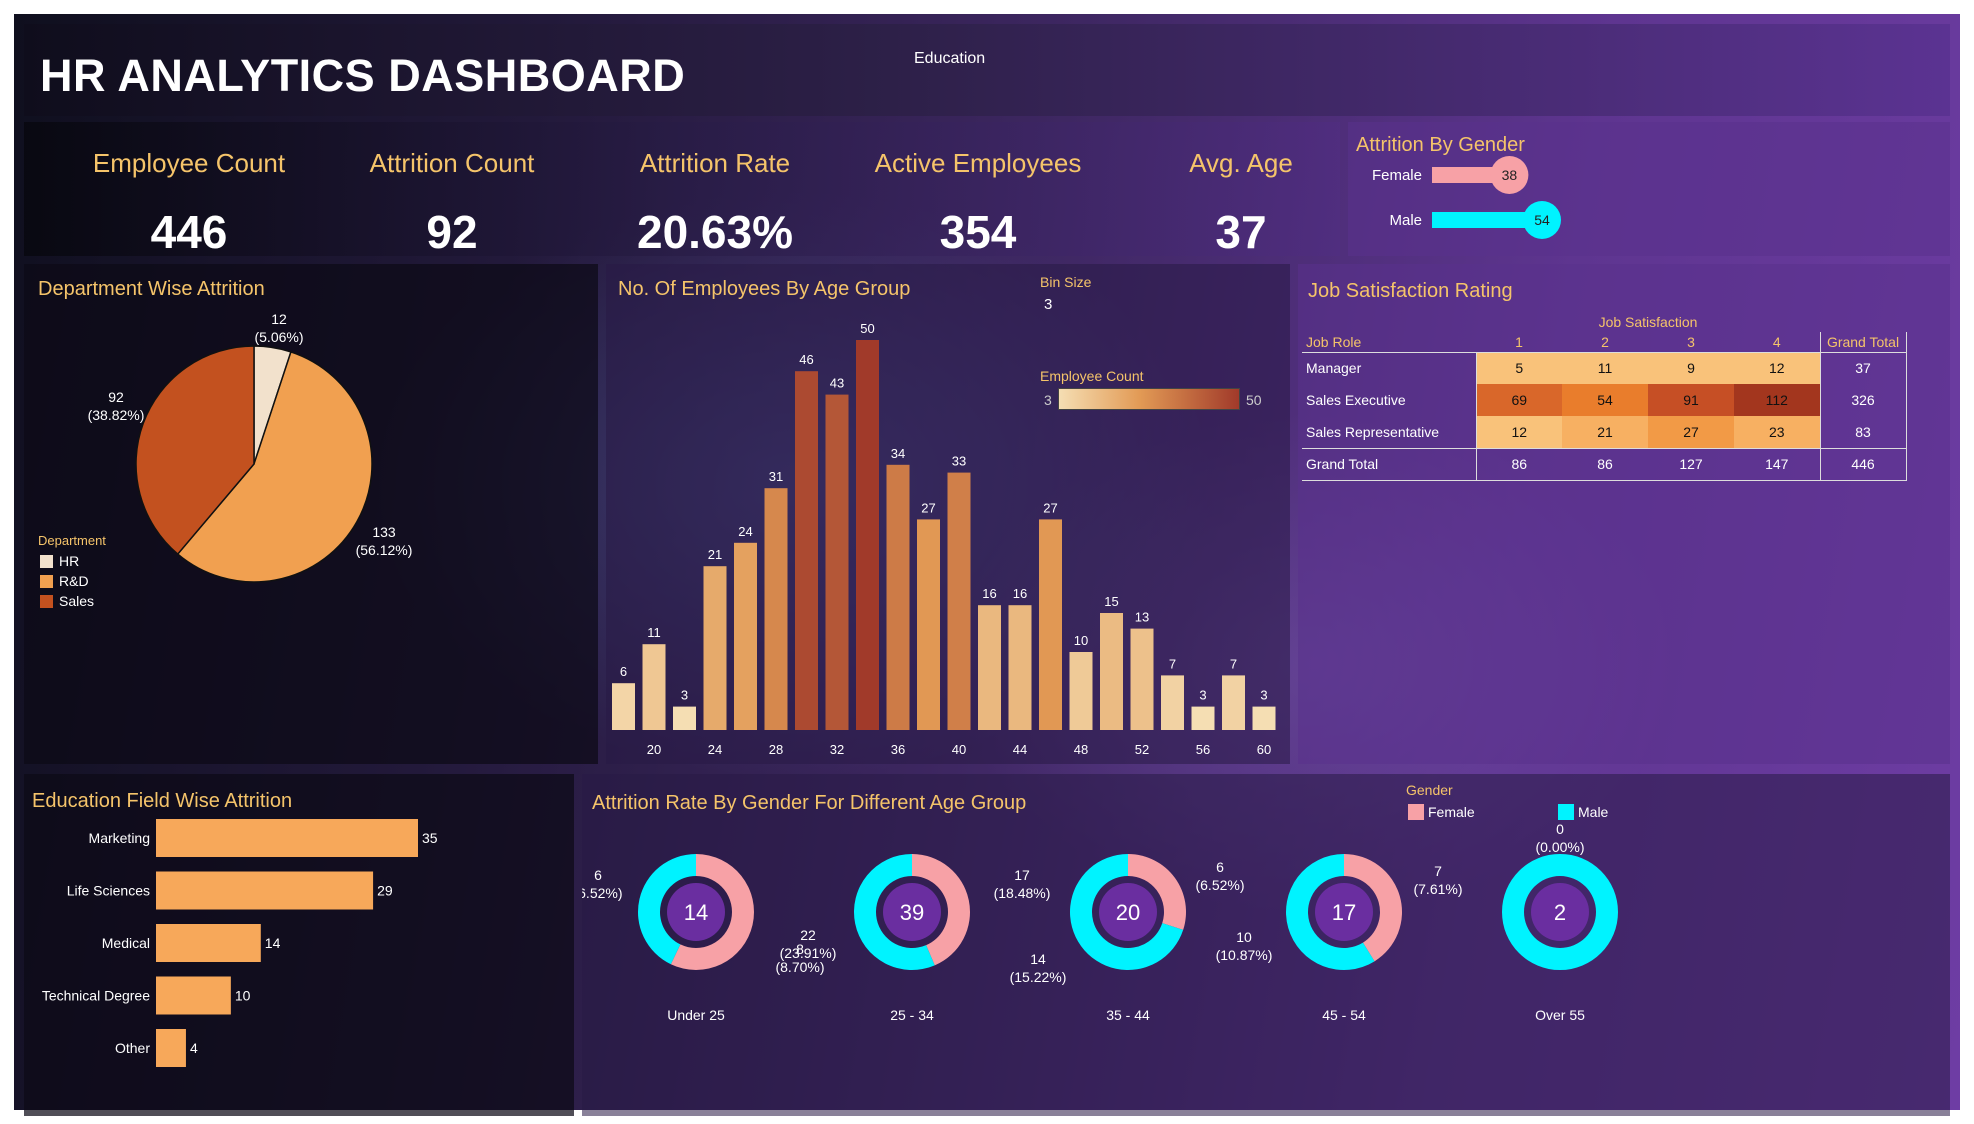  I want to click on donut-male-label: 6(6.52%), so click(602, 884).